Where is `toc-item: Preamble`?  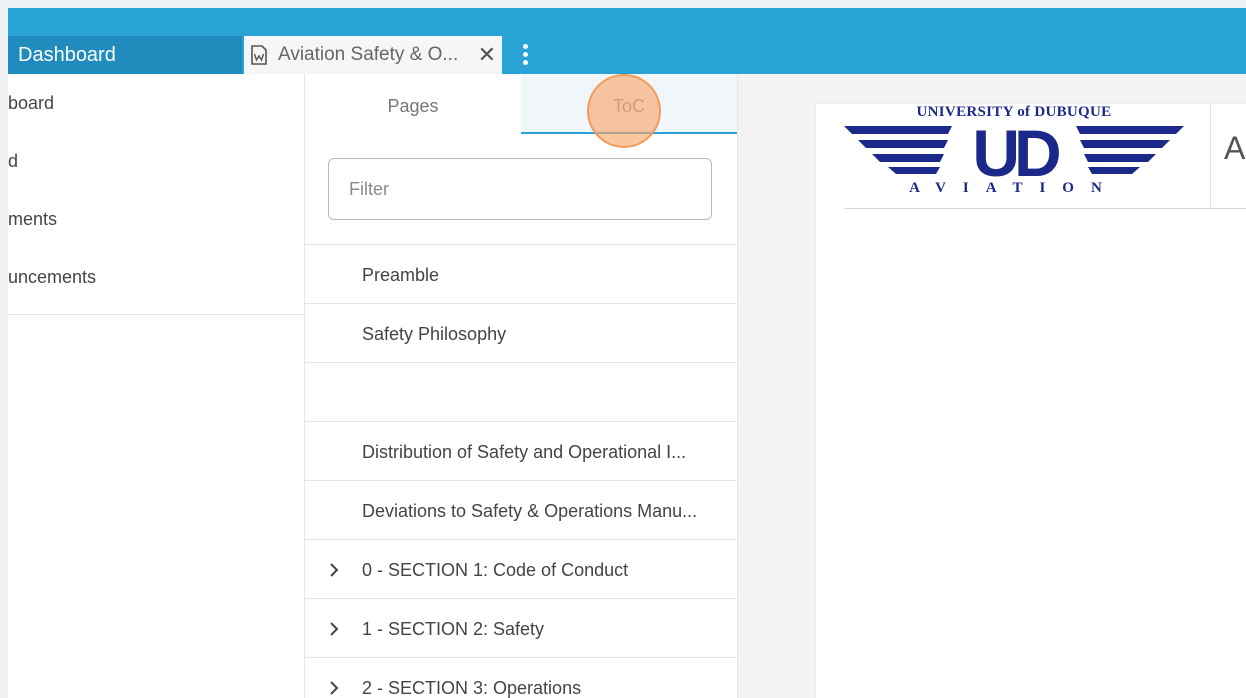 toc-item: Preamble is located at coordinates (521, 274).